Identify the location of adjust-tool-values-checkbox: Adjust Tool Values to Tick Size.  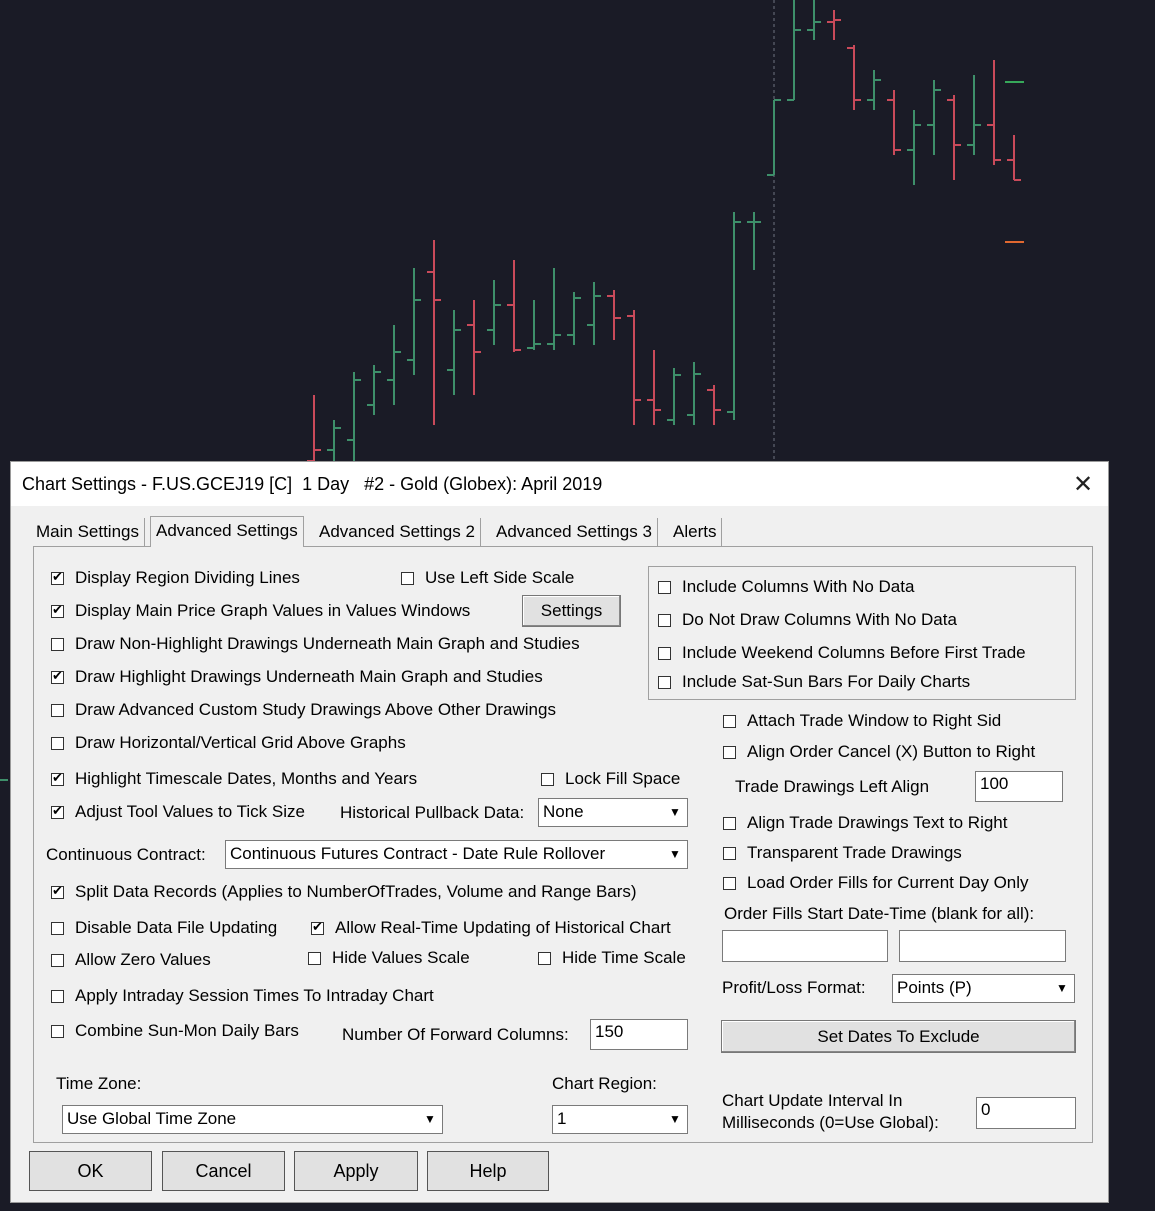
(178, 812).